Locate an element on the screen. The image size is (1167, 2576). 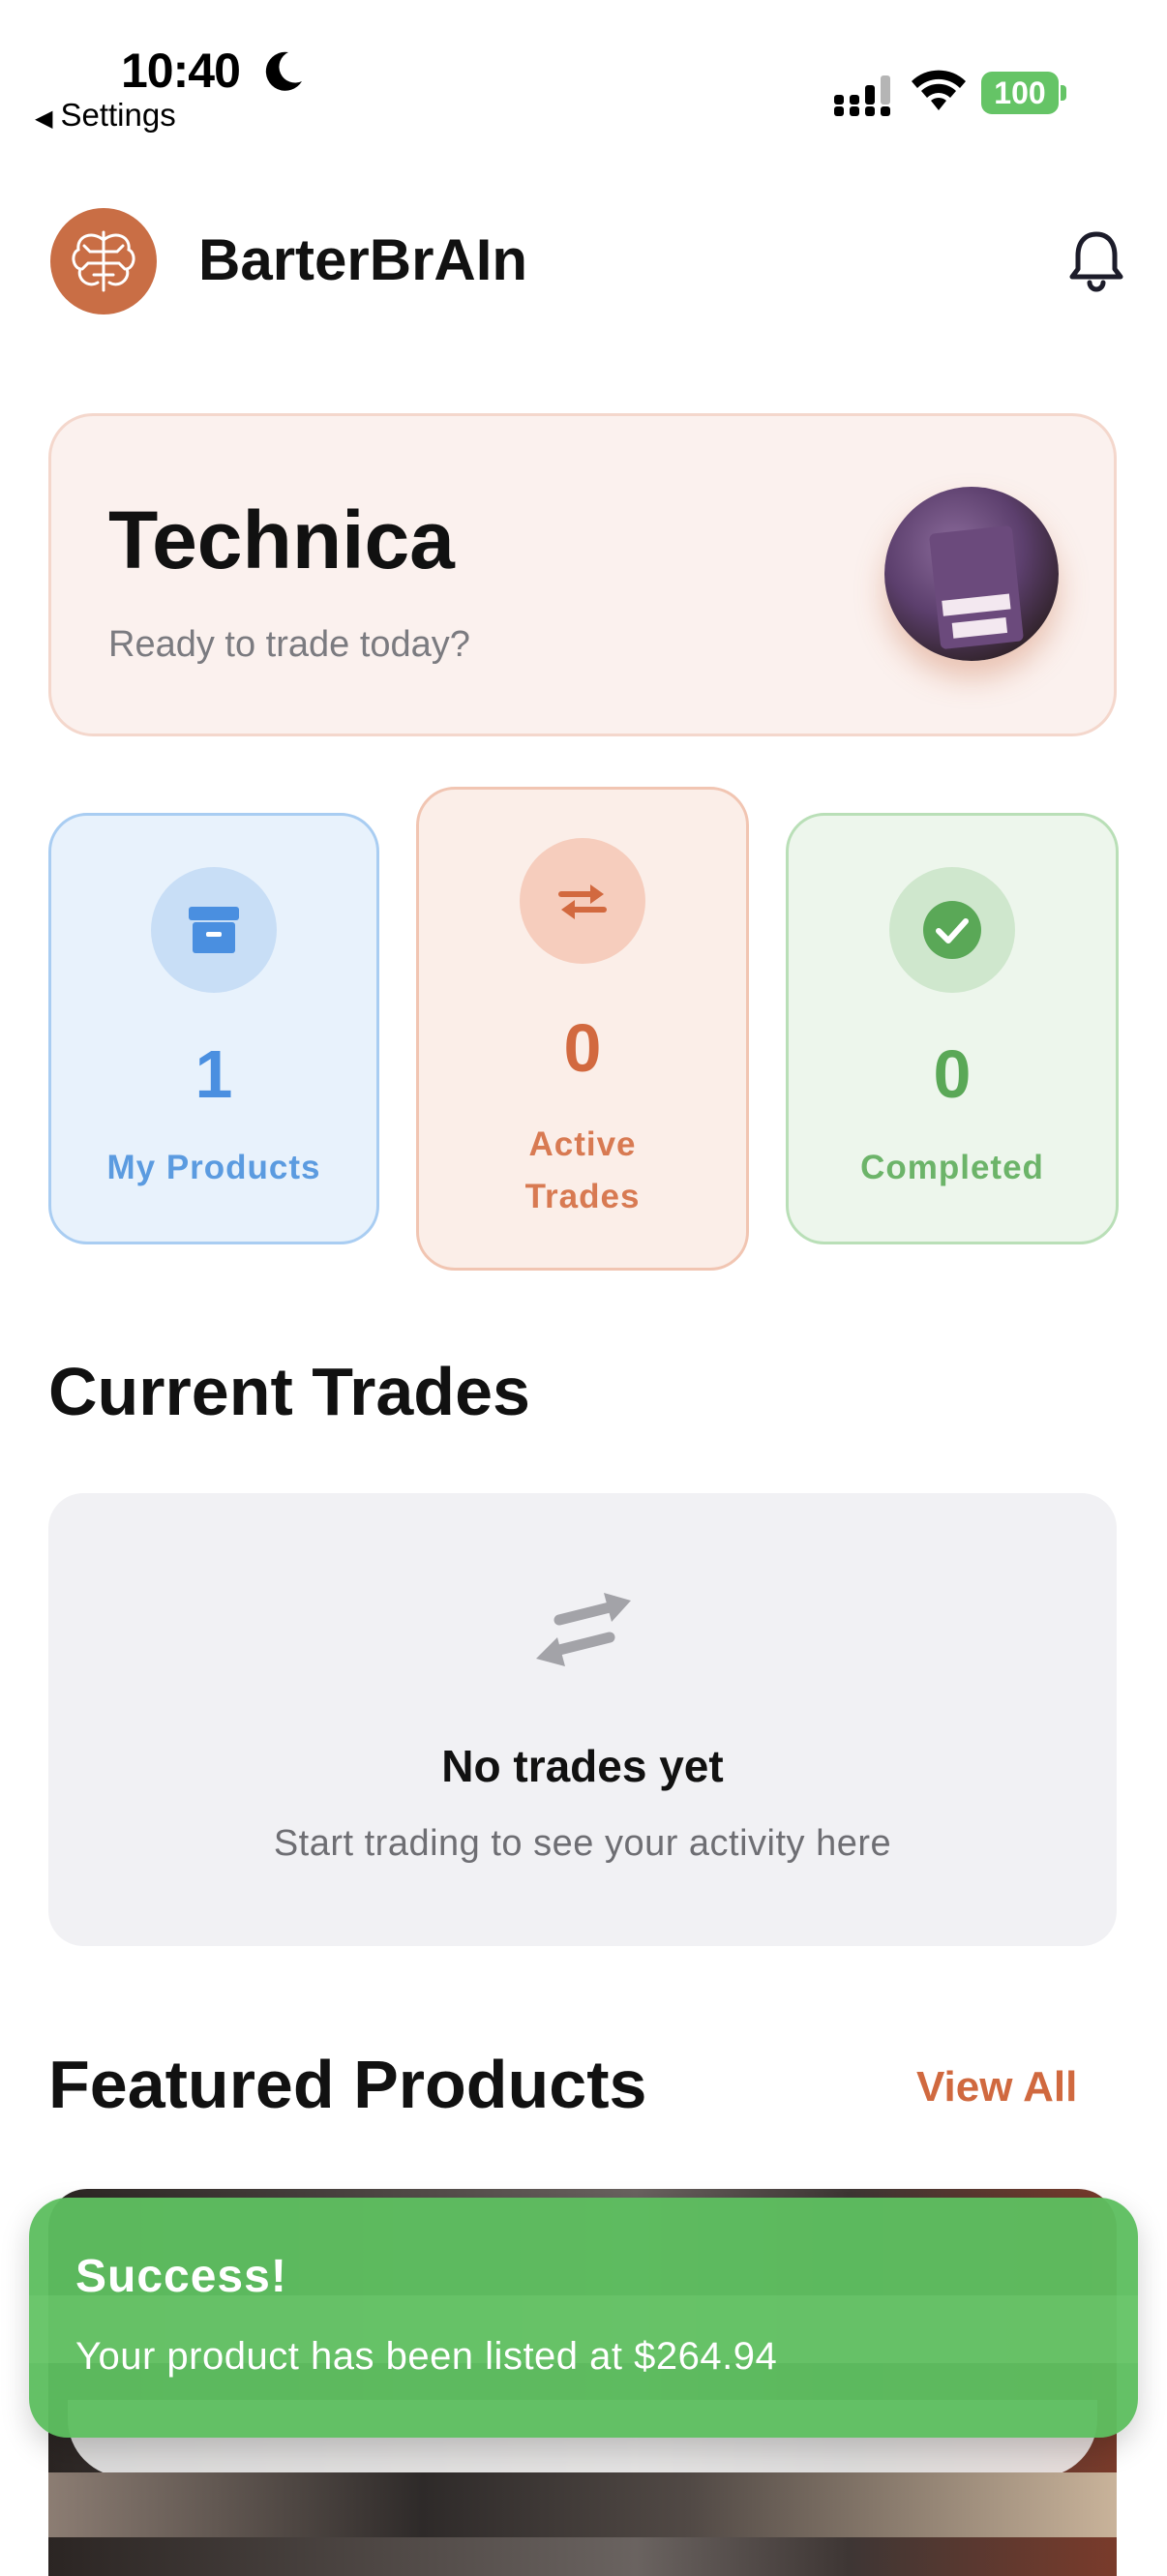
user-avatar is located at coordinates (971, 574).